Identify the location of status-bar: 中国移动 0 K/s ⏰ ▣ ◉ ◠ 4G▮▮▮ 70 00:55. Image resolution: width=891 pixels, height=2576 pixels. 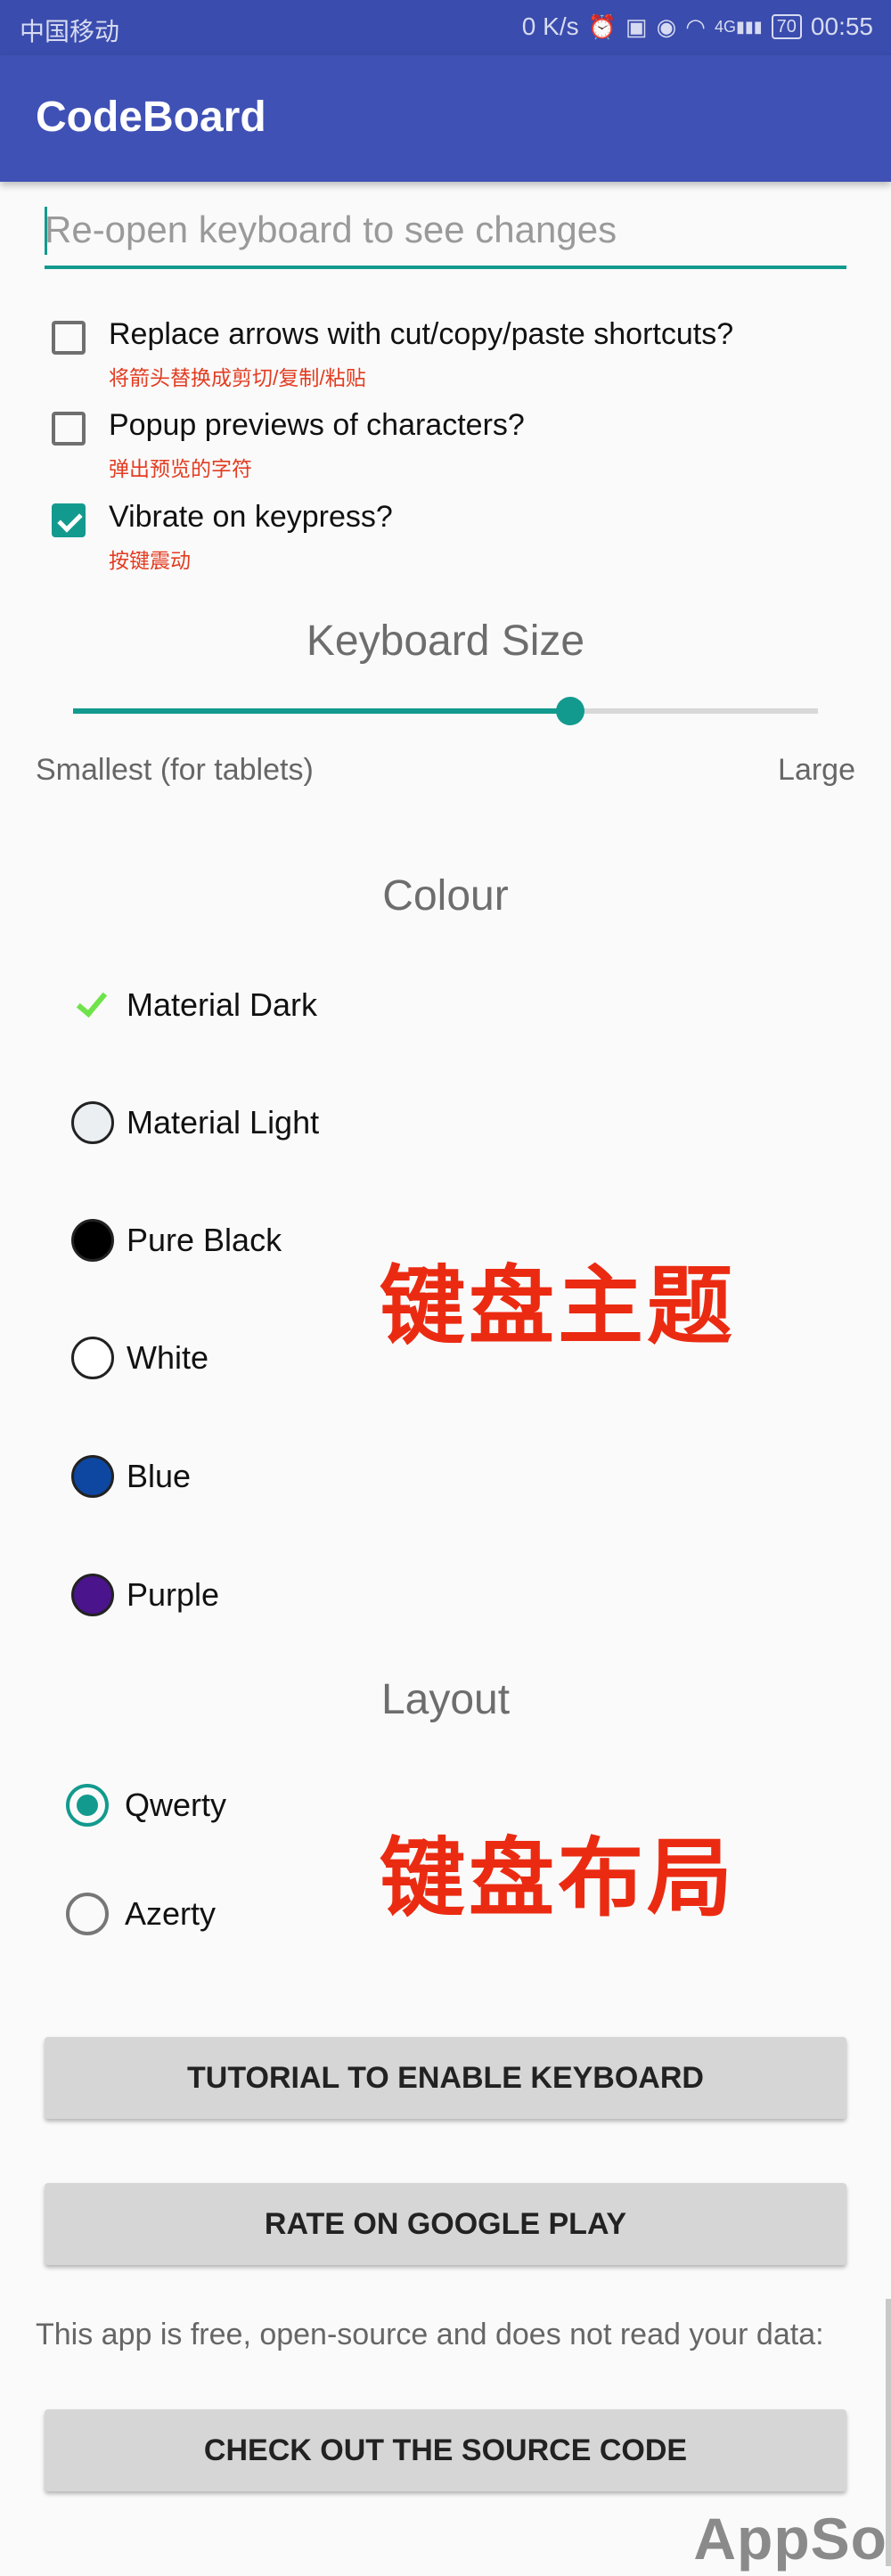
(445, 27).